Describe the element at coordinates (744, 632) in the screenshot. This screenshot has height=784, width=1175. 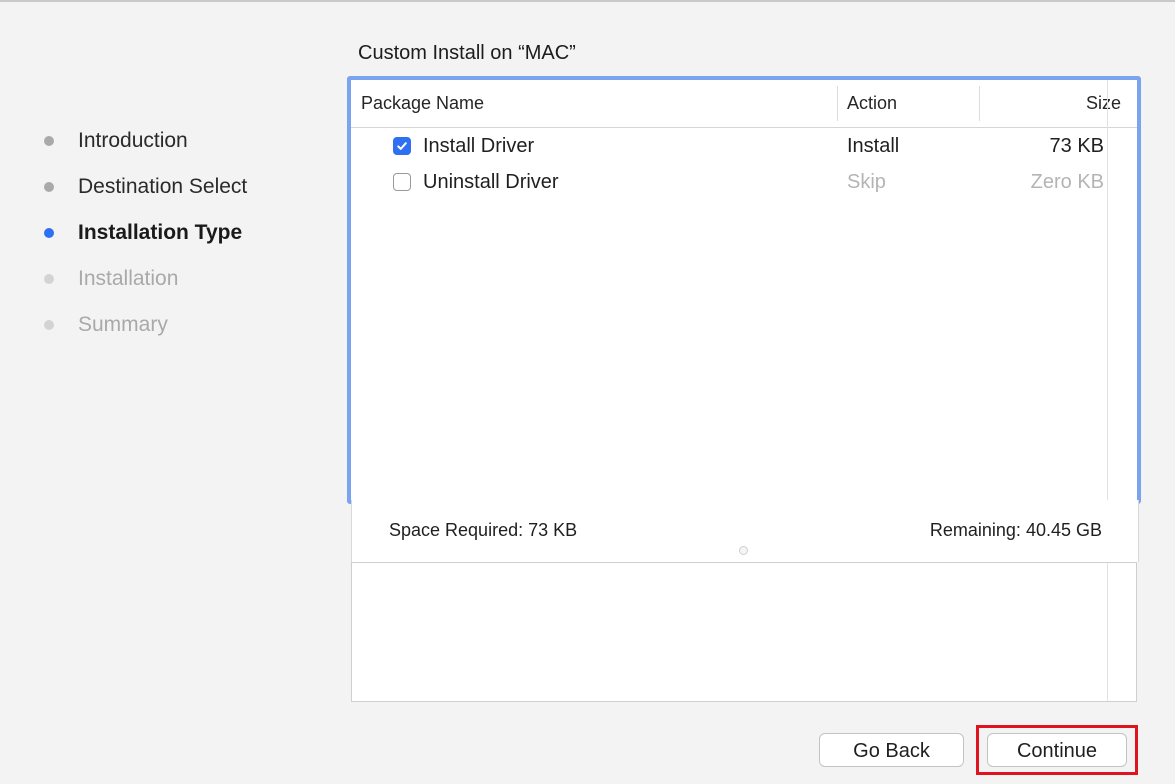
I see `package-description-pane` at that location.